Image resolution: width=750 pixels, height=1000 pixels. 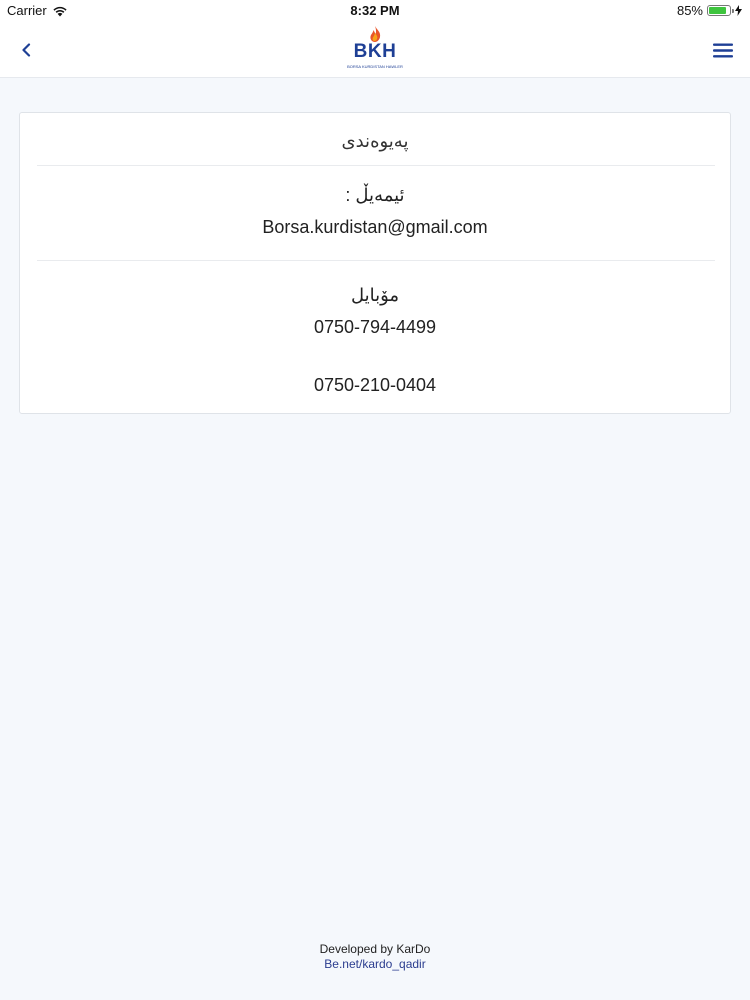 I want to click on hamburger-menu-icon, so click(x=723, y=50).